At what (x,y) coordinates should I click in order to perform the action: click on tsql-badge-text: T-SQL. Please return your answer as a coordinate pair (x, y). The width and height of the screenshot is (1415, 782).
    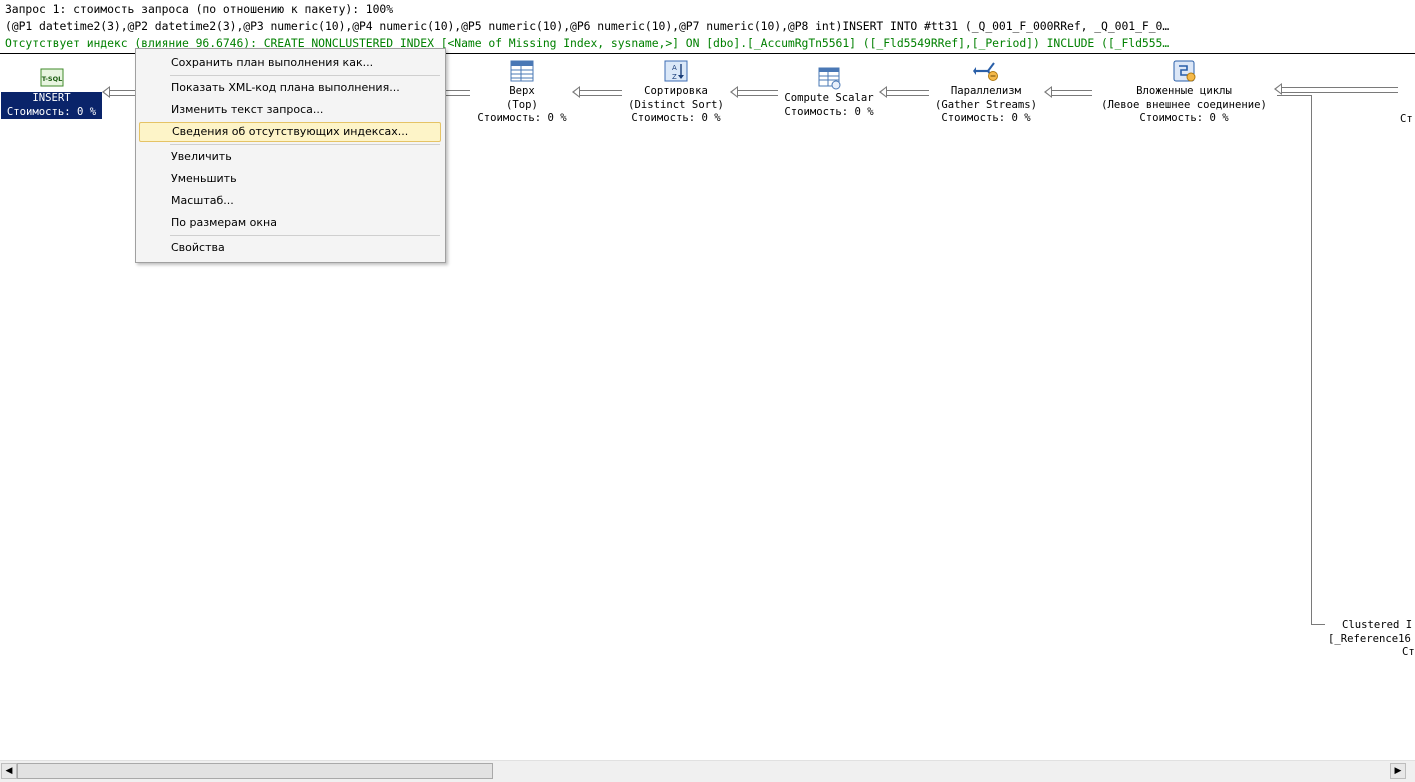
    Looking at the image, I should click on (51, 79).